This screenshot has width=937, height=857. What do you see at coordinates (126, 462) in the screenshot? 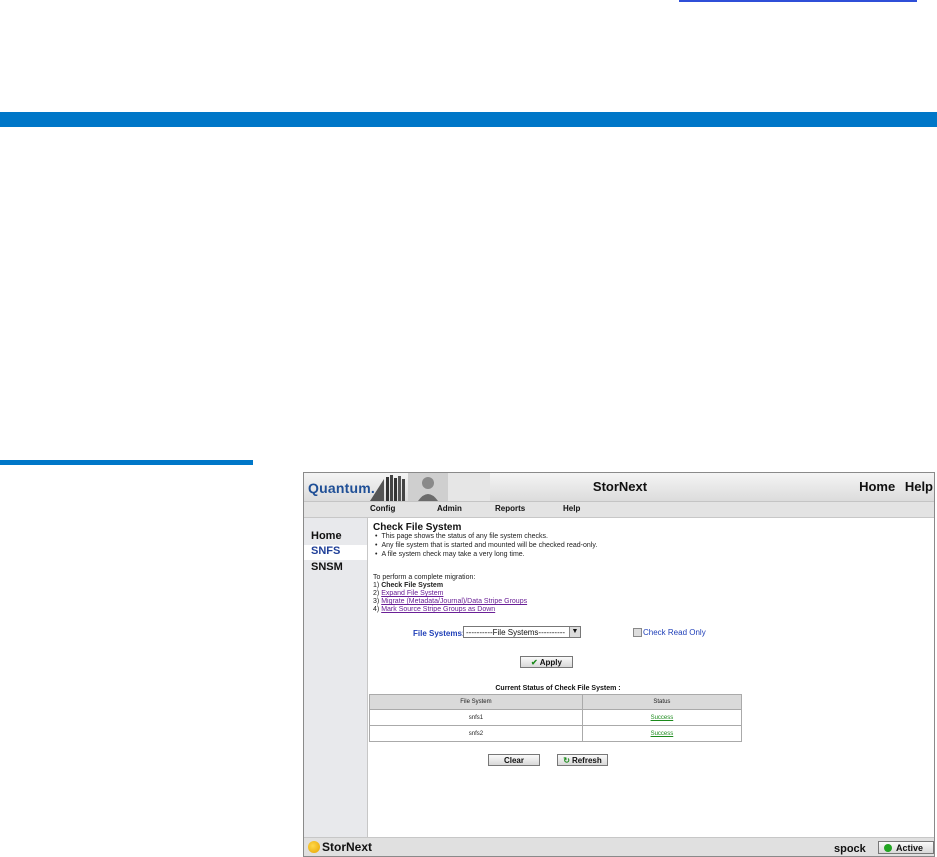
I see `side-rule` at bounding box center [126, 462].